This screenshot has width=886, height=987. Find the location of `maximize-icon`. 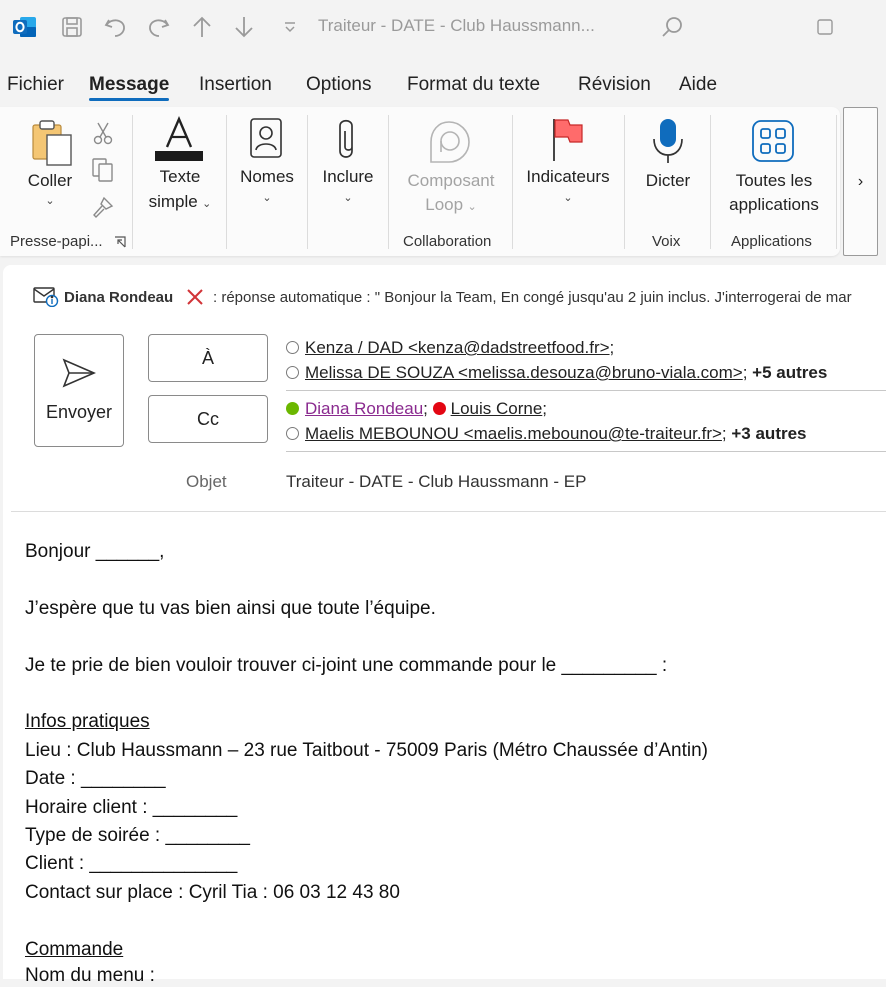

maximize-icon is located at coordinates (825, 27).